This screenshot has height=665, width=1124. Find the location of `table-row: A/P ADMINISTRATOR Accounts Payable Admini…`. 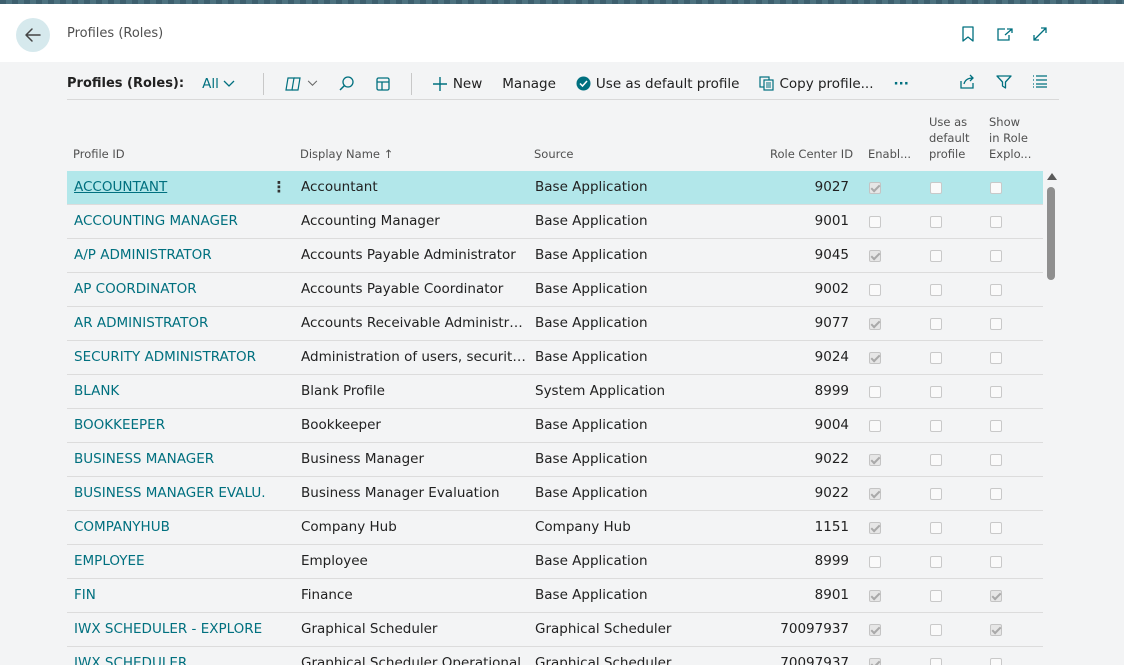

table-row: A/P ADMINISTRATOR Accounts Payable Admini… is located at coordinates (555, 256).